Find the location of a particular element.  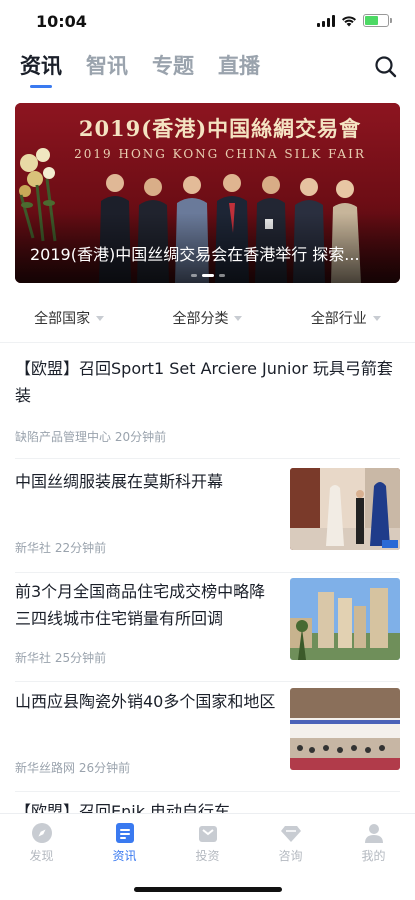

tabbar-invest: 投资 is located at coordinates (207, 843).